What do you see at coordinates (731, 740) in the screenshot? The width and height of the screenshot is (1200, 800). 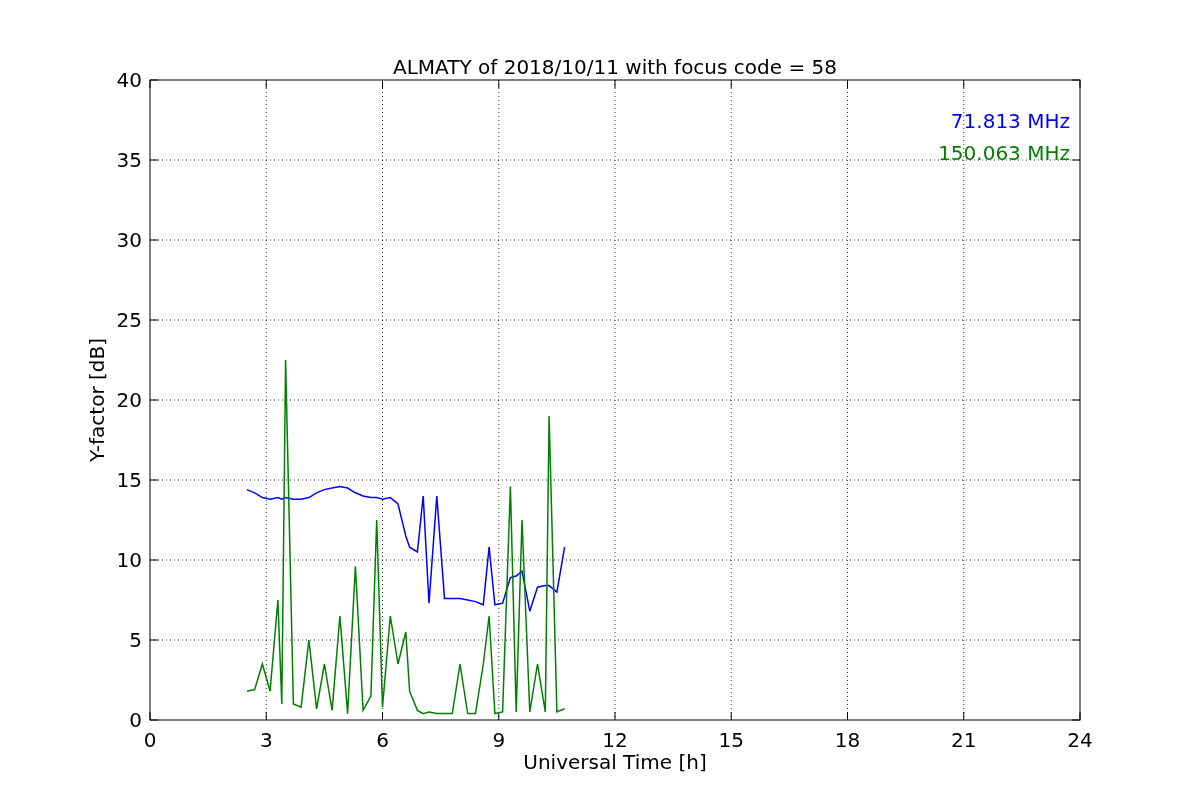 I see `x-tick-label: 15` at bounding box center [731, 740].